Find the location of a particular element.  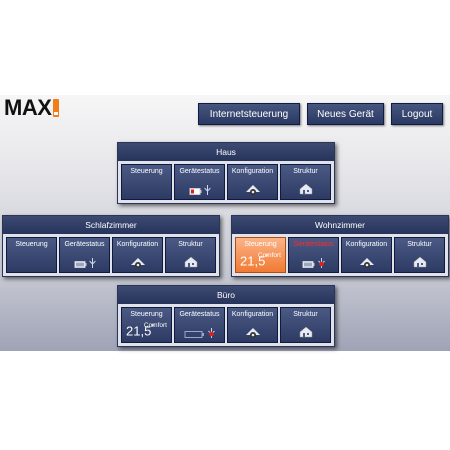

room-title: Schlafzimmer is located at coordinates (111, 225).